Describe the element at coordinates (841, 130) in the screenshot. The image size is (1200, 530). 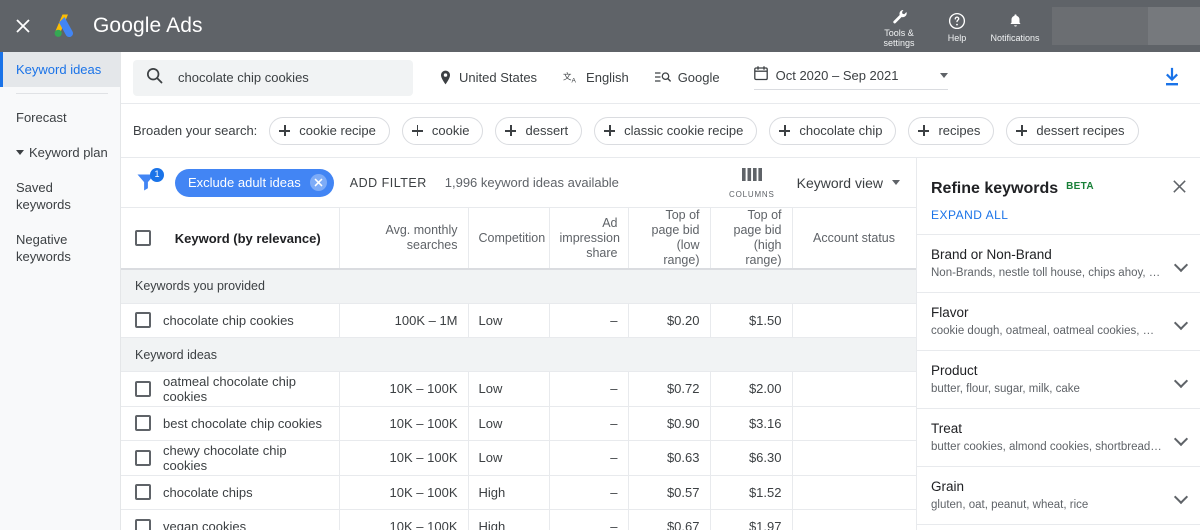
I see `broaden-chip-label: chocolate chip` at that location.